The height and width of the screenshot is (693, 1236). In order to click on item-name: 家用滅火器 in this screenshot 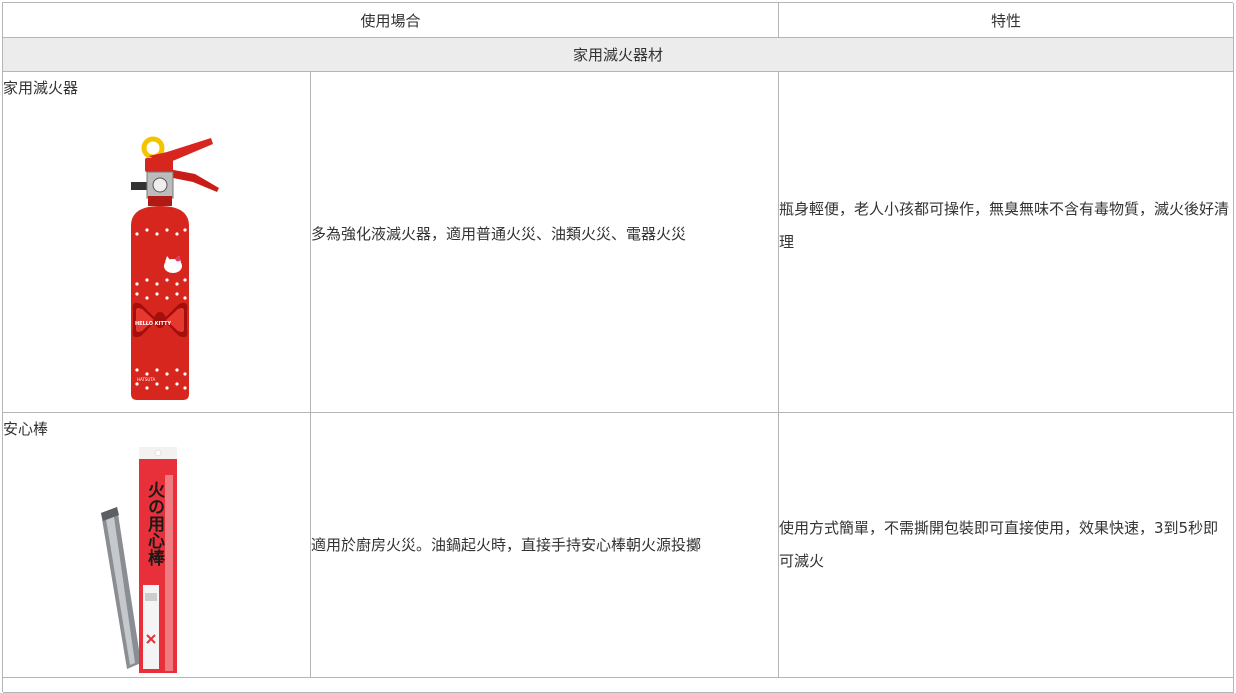, I will do `click(41, 88)`.